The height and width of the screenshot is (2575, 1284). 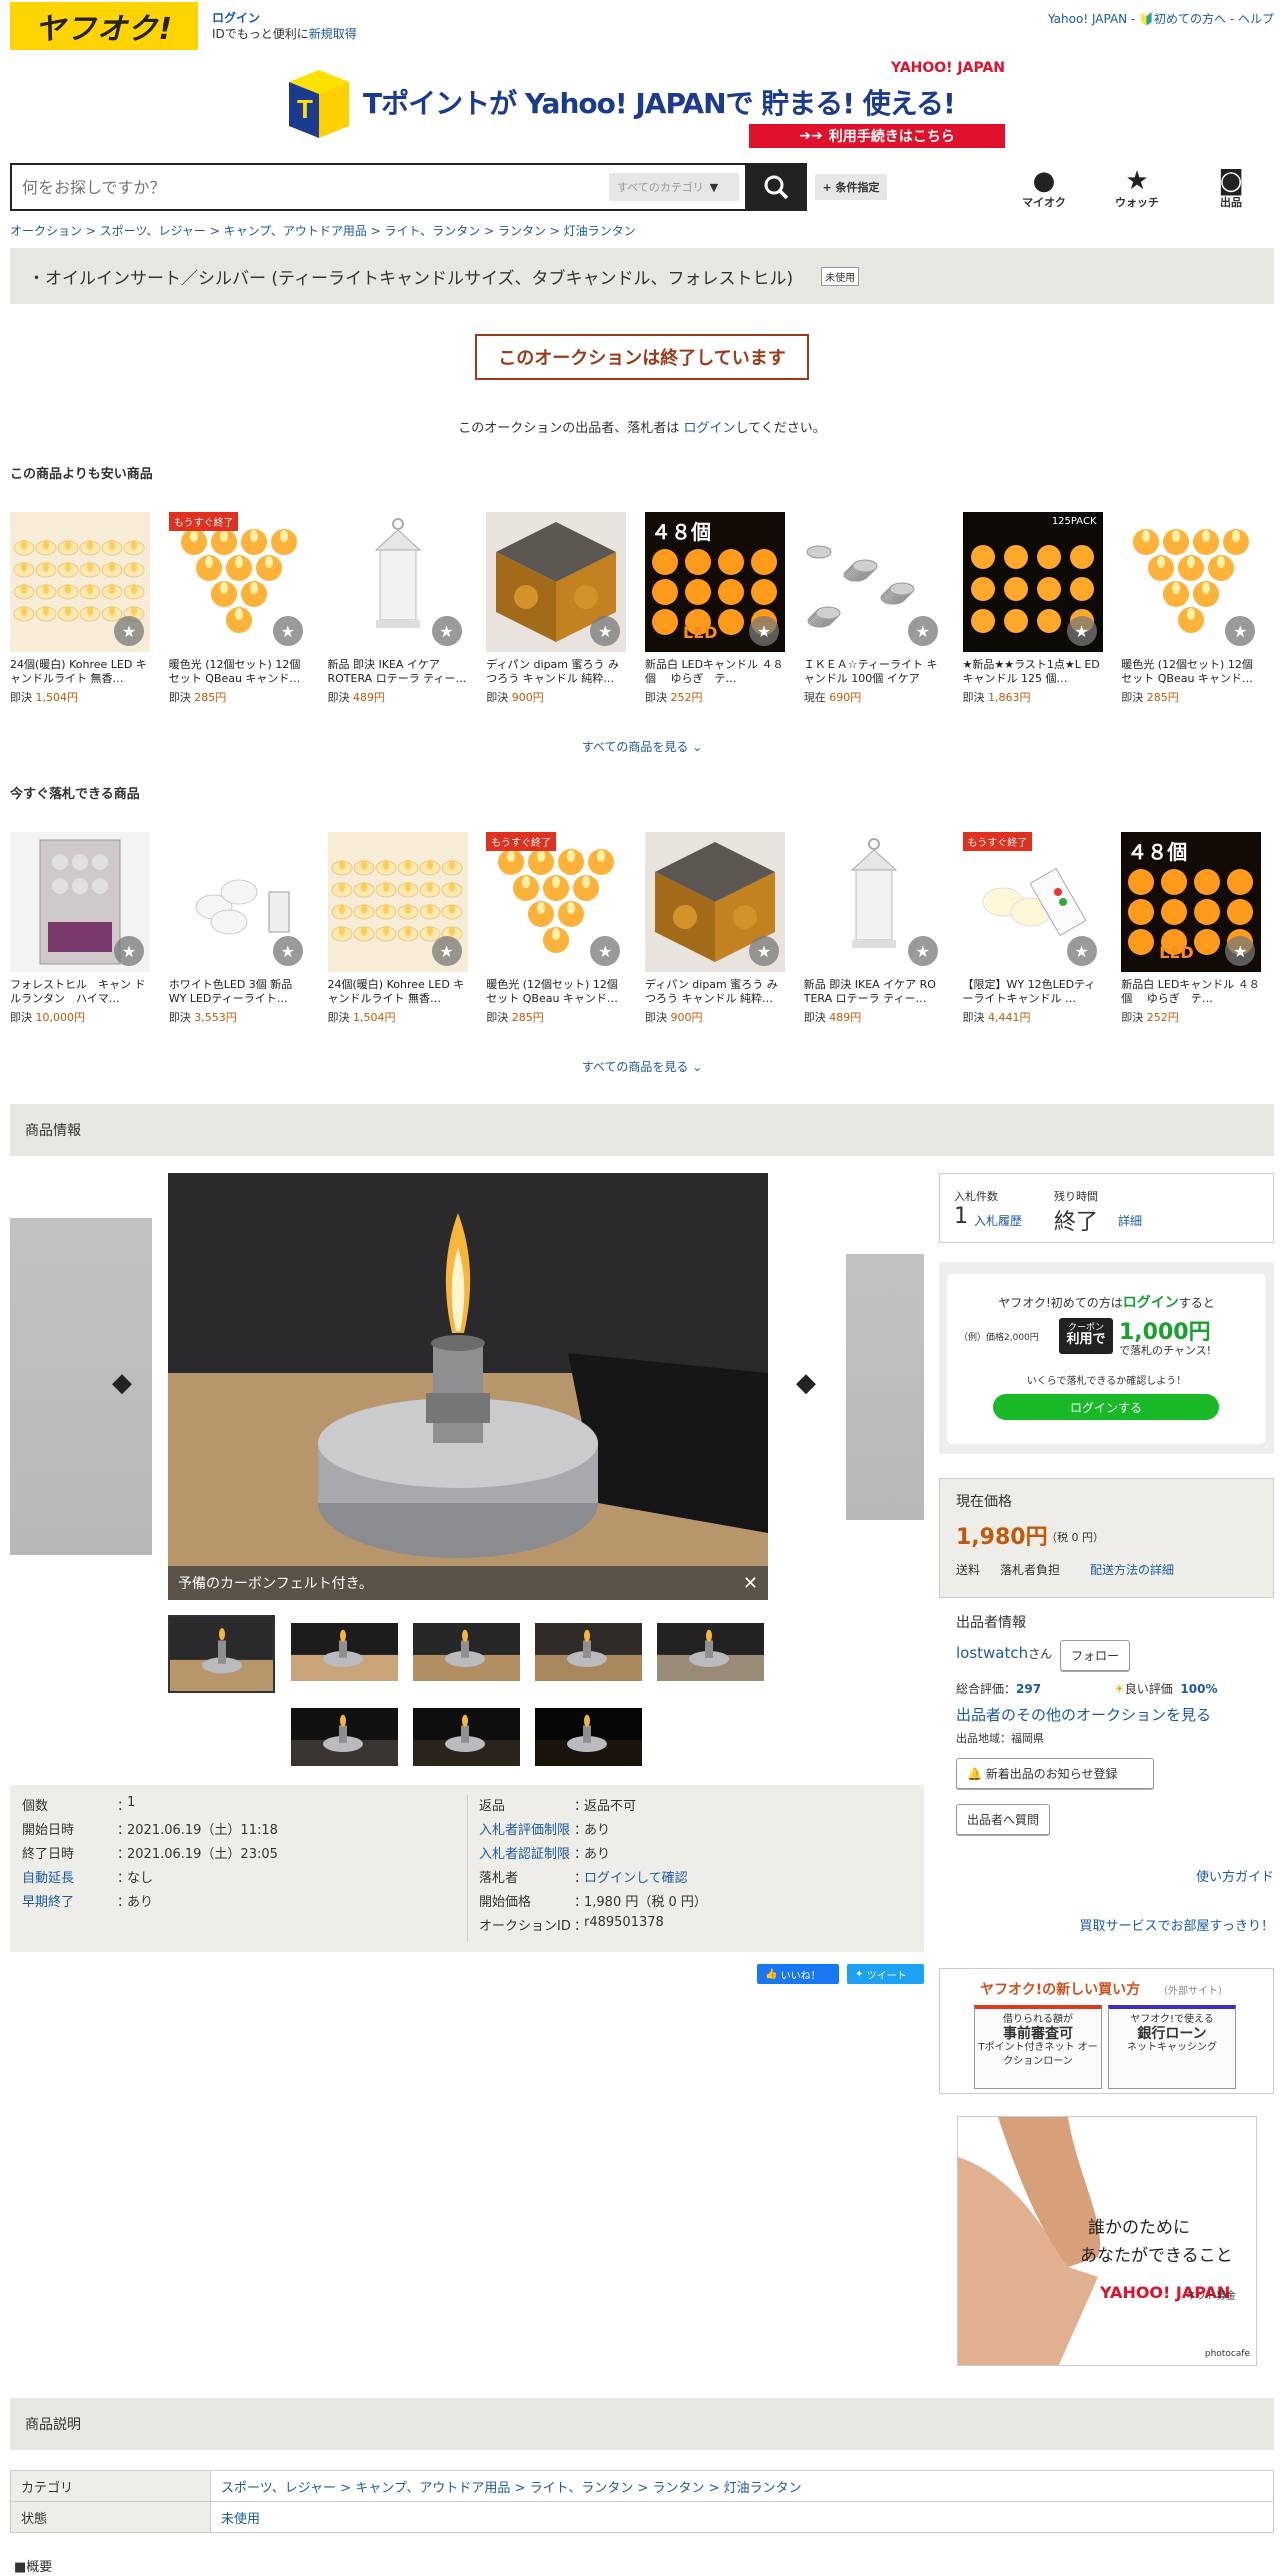 What do you see at coordinates (992, 1653) in the screenshot?
I see `seller-name-link: lostwatch` at bounding box center [992, 1653].